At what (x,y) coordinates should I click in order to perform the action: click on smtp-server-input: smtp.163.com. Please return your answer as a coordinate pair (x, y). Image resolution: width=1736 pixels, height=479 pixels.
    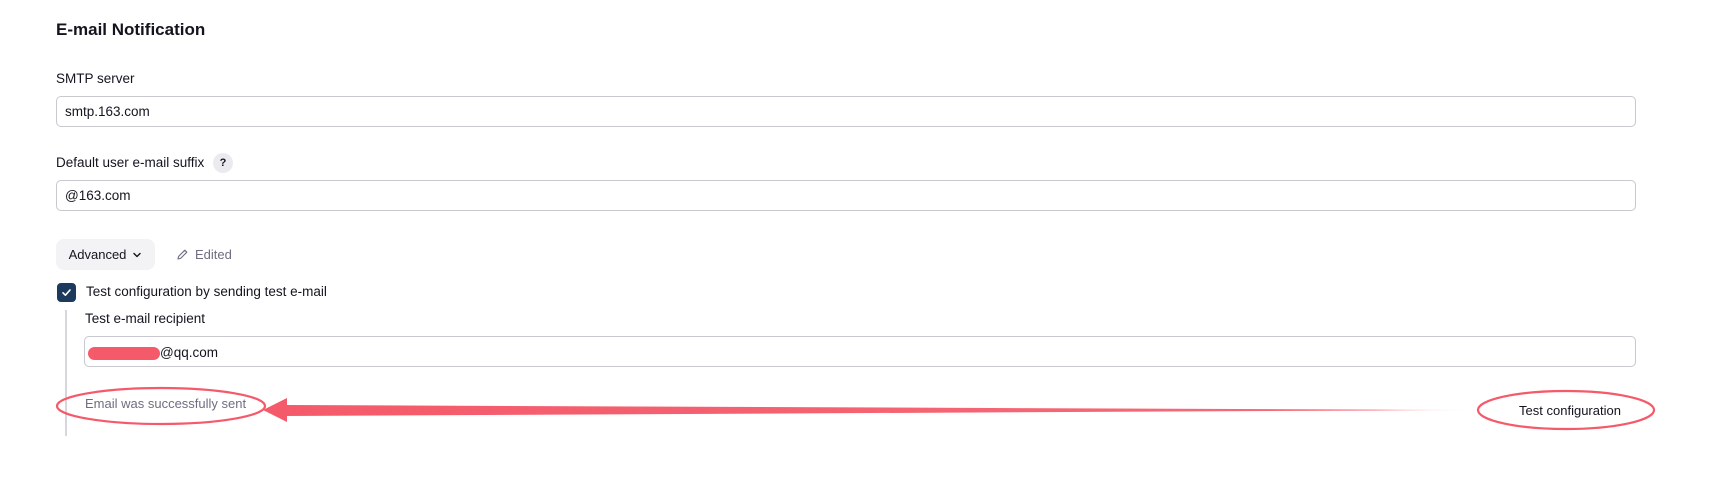
    Looking at the image, I should click on (846, 111).